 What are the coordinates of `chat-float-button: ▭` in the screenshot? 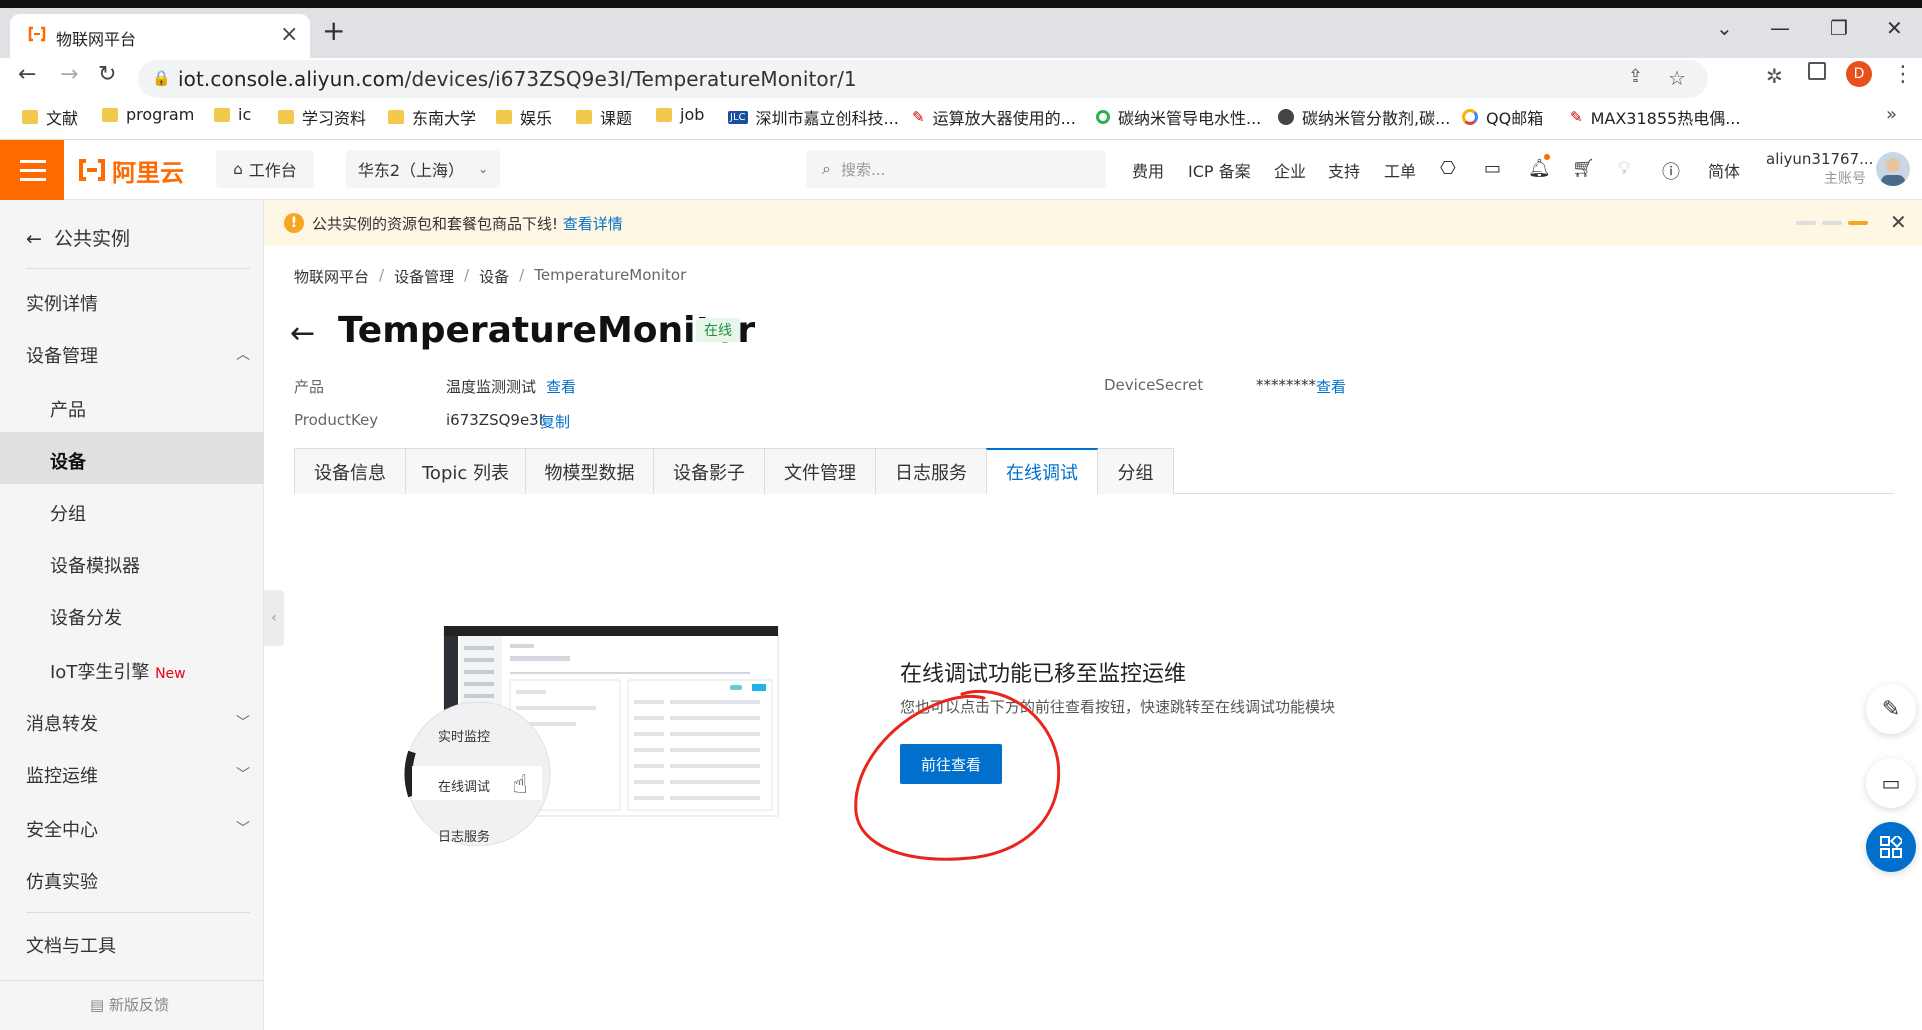 It's located at (1891, 783).